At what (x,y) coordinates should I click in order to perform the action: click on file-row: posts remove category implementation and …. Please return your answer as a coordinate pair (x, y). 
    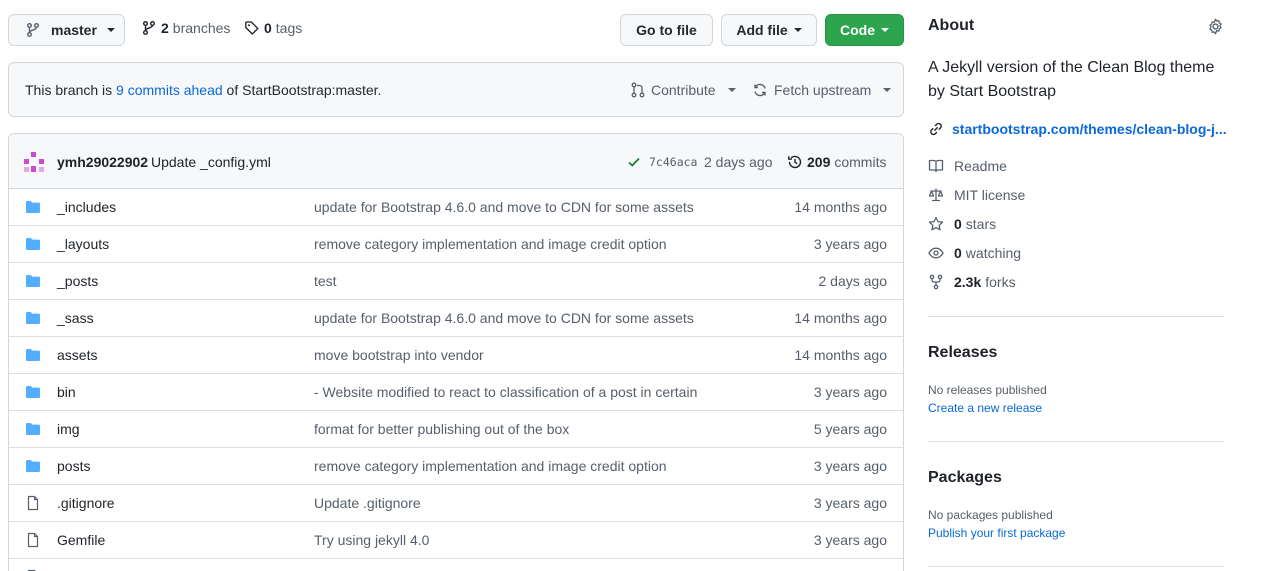
    Looking at the image, I should click on (456, 466).